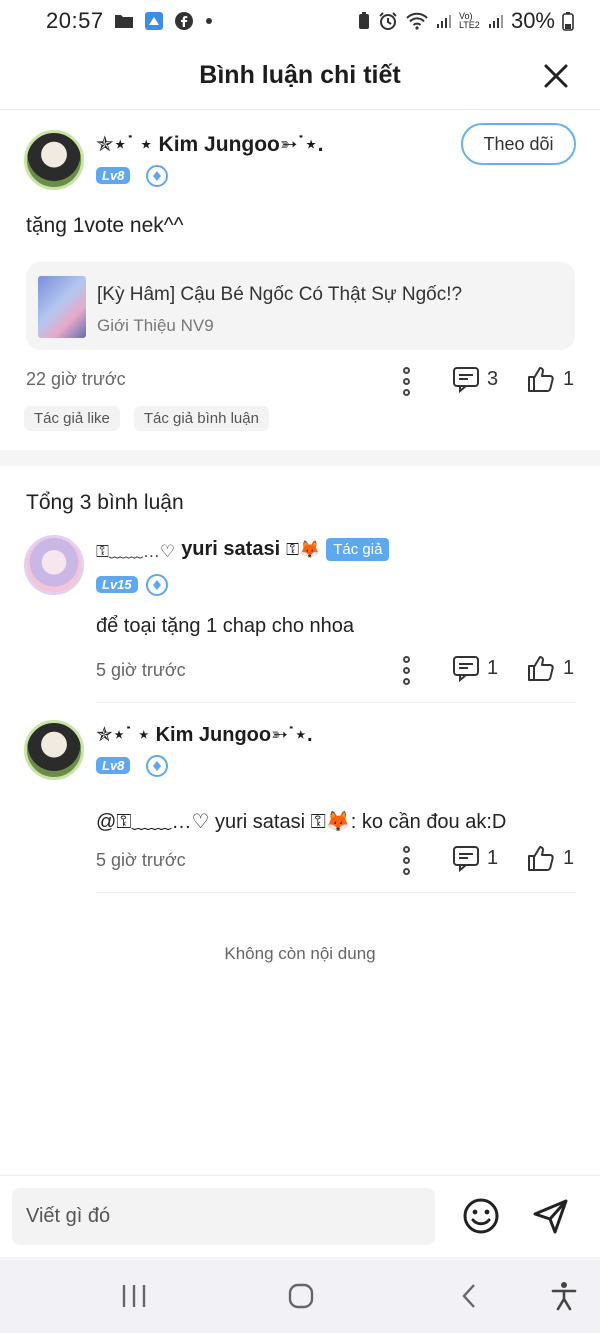 The height and width of the screenshot is (1333, 600). I want to click on tag-author-like: Tác giả like, so click(72, 418).